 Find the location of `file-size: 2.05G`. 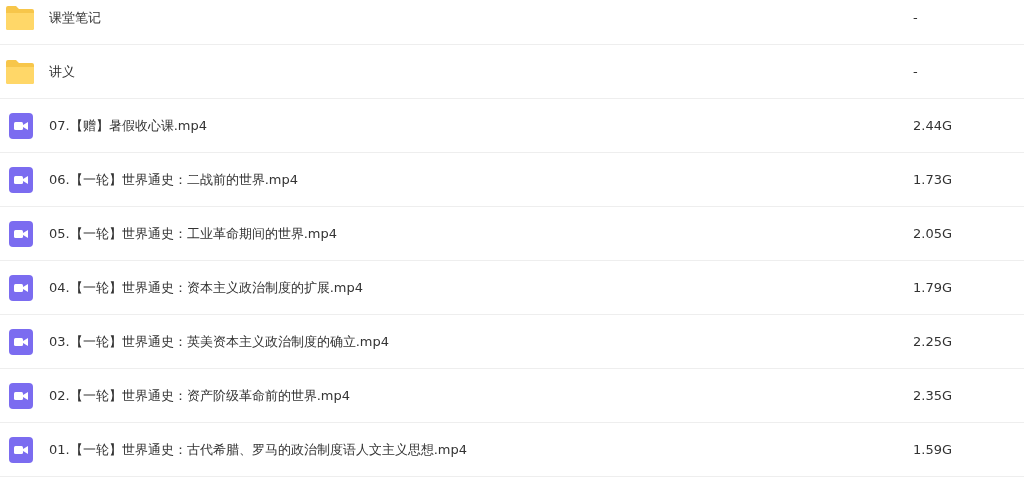

file-size: 2.05G is located at coordinates (933, 233).